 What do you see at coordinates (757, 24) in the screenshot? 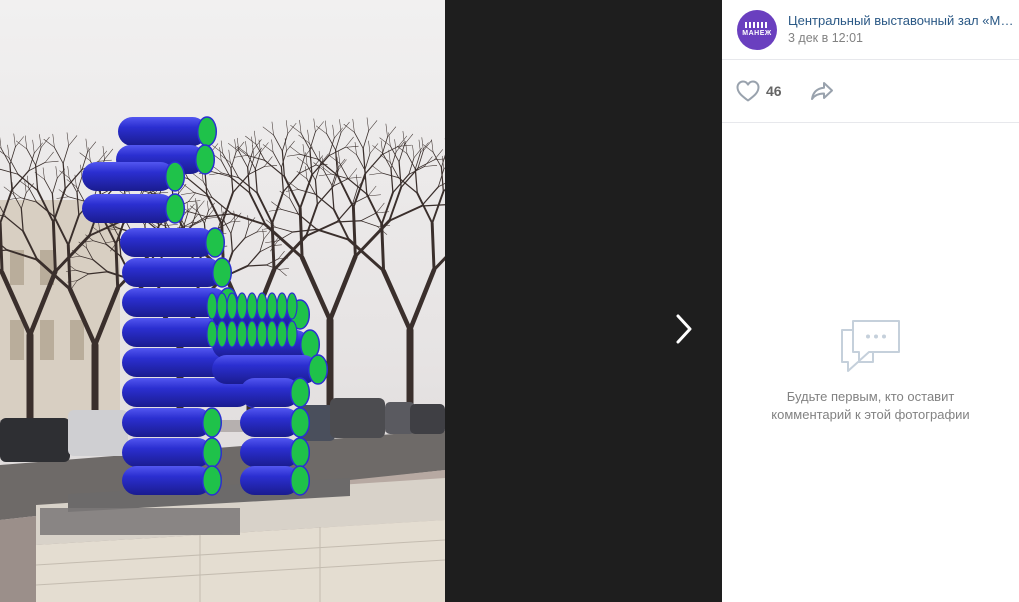
I see `avatar-logo-bars` at bounding box center [757, 24].